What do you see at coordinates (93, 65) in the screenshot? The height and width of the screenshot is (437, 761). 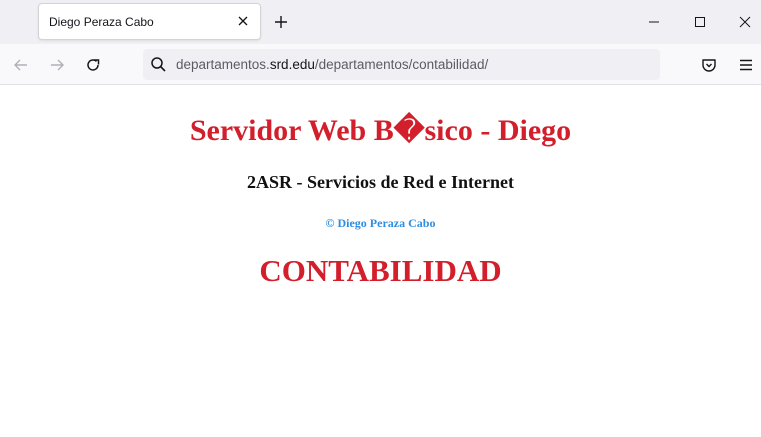 I see `reload-icon` at bounding box center [93, 65].